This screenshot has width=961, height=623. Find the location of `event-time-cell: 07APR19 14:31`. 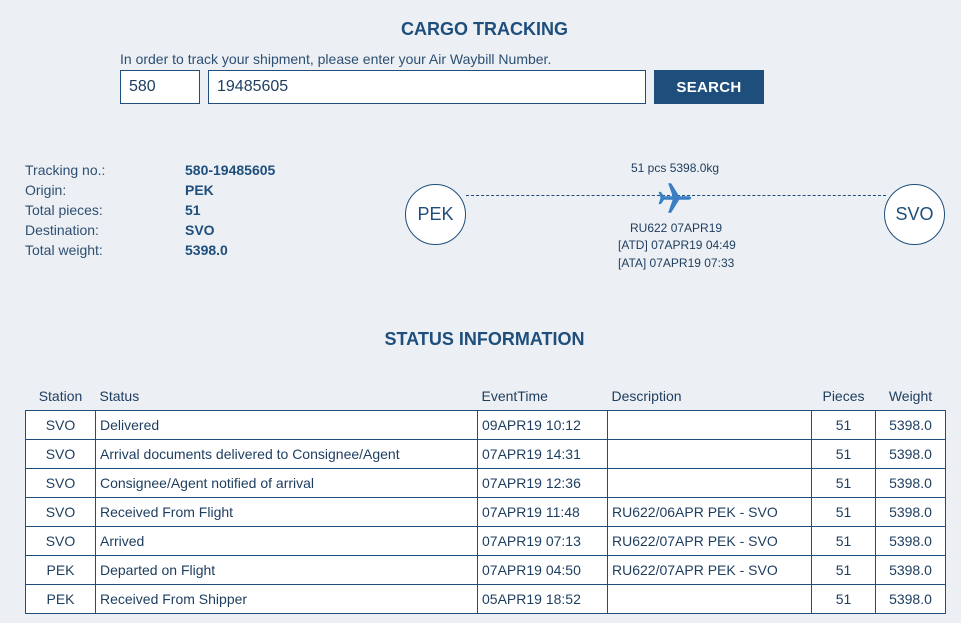

event-time-cell: 07APR19 14:31 is located at coordinates (542, 453).